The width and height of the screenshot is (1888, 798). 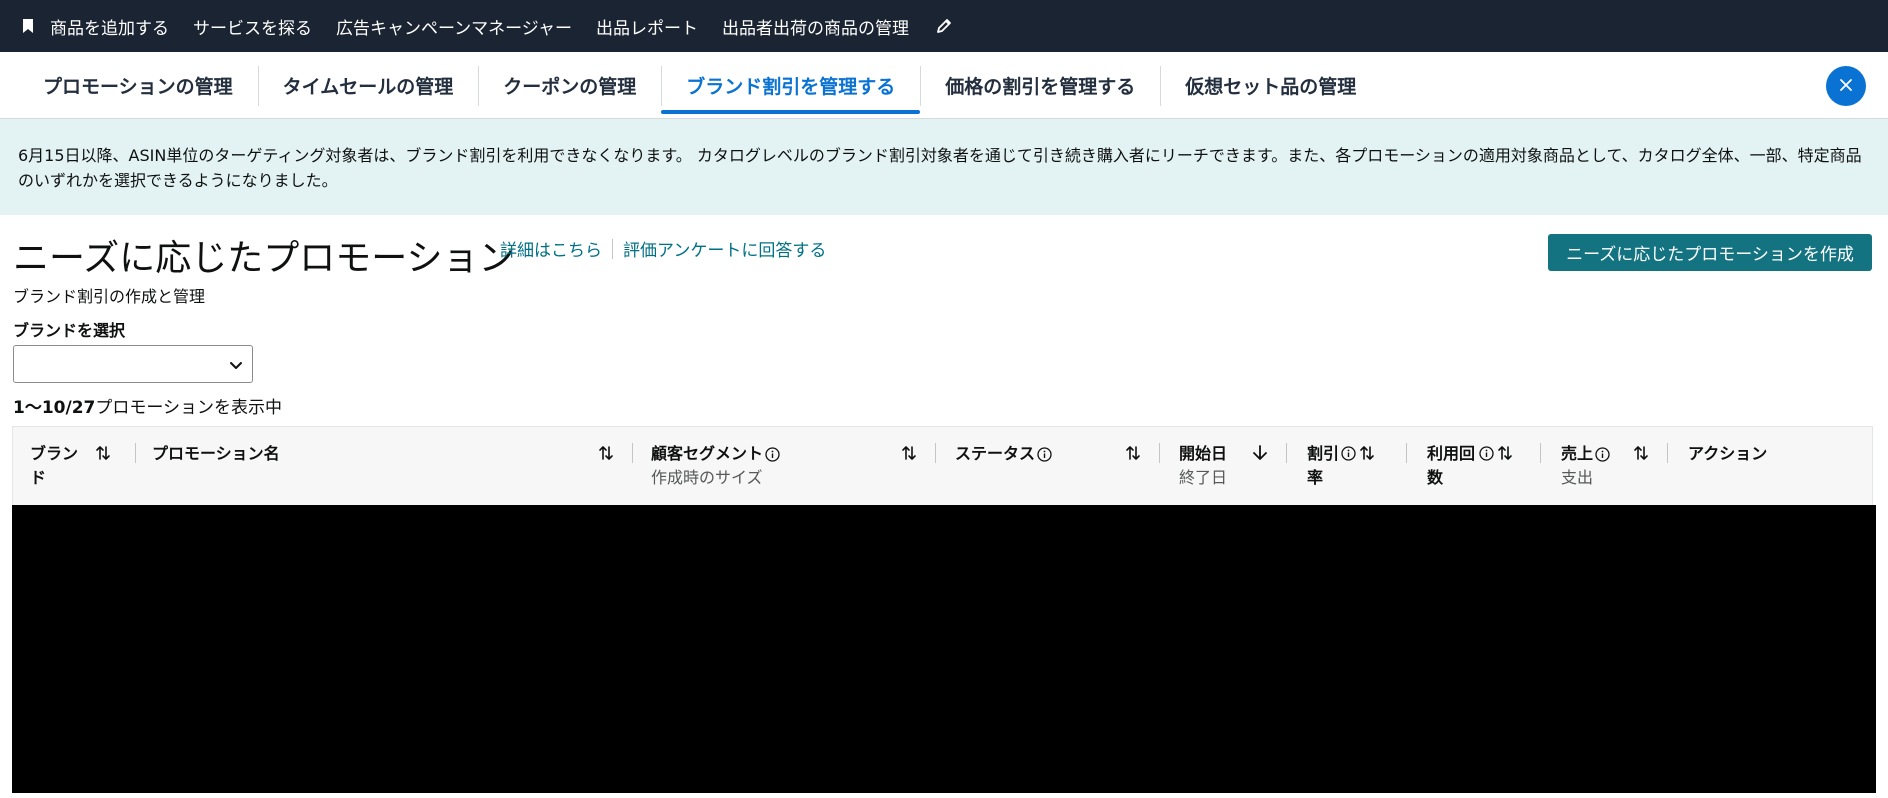 I want to click on page-subtitle: ブランド割引の作成と管理, so click(x=109, y=296).